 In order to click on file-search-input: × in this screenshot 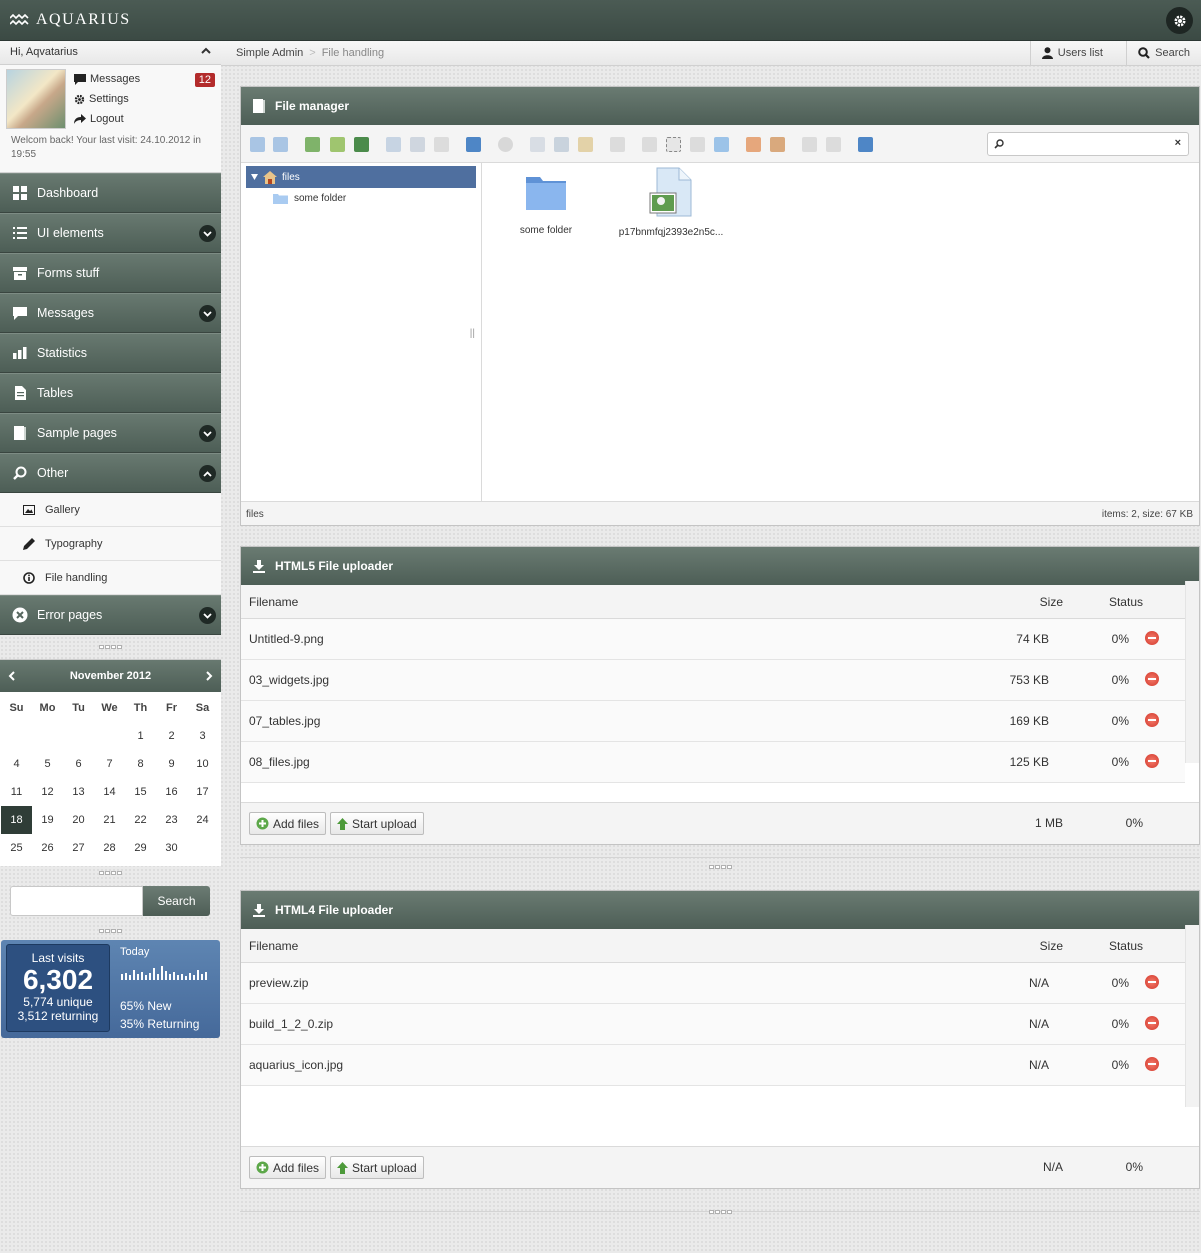, I will do `click(1088, 144)`.